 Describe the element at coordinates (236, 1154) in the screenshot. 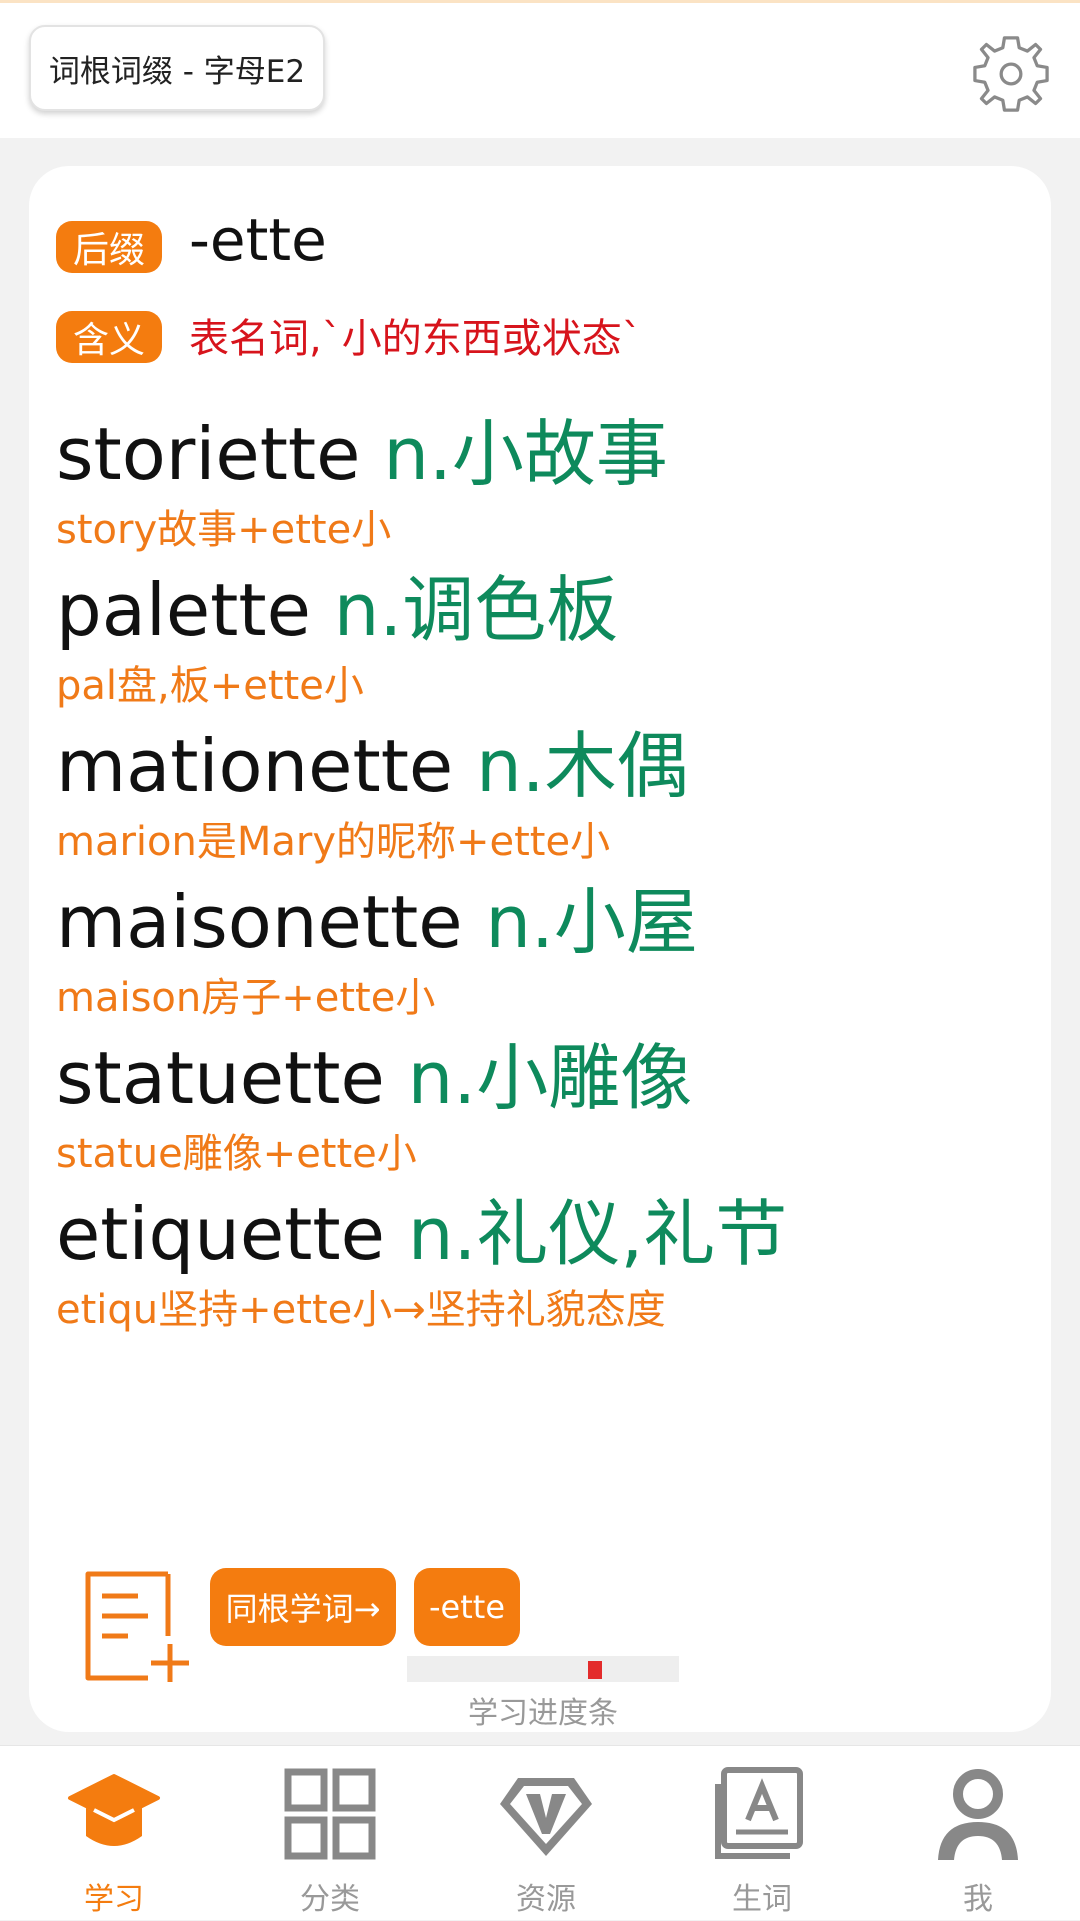

I see `entry-etymology: statue雕像+ette小` at that location.